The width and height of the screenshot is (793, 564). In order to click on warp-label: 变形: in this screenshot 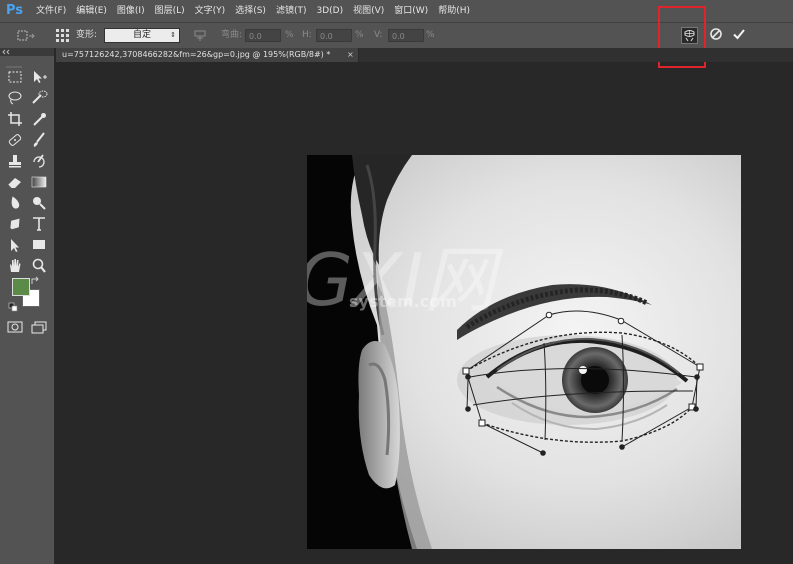, I will do `click(87, 35)`.